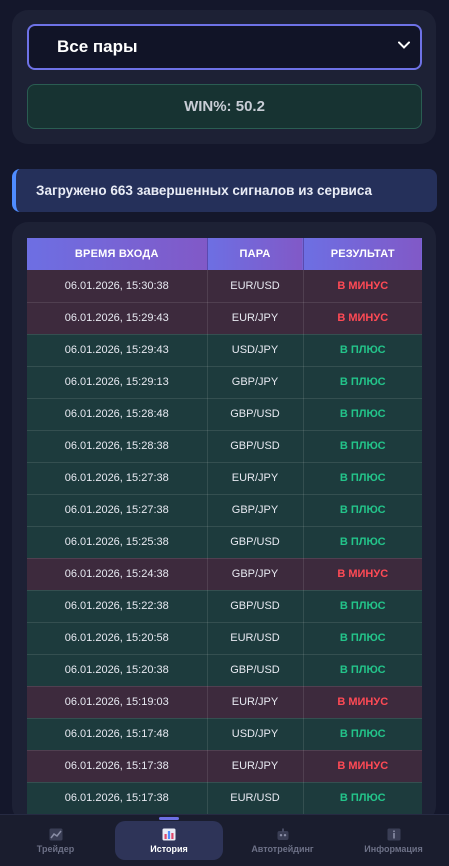 The width and height of the screenshot is (449, 866). What do you see at coordinates (117, 606) in the screenshot?
I see `cell-entry-time: 06.01.2026, 15:22:38` at bounding box center [117, 606].